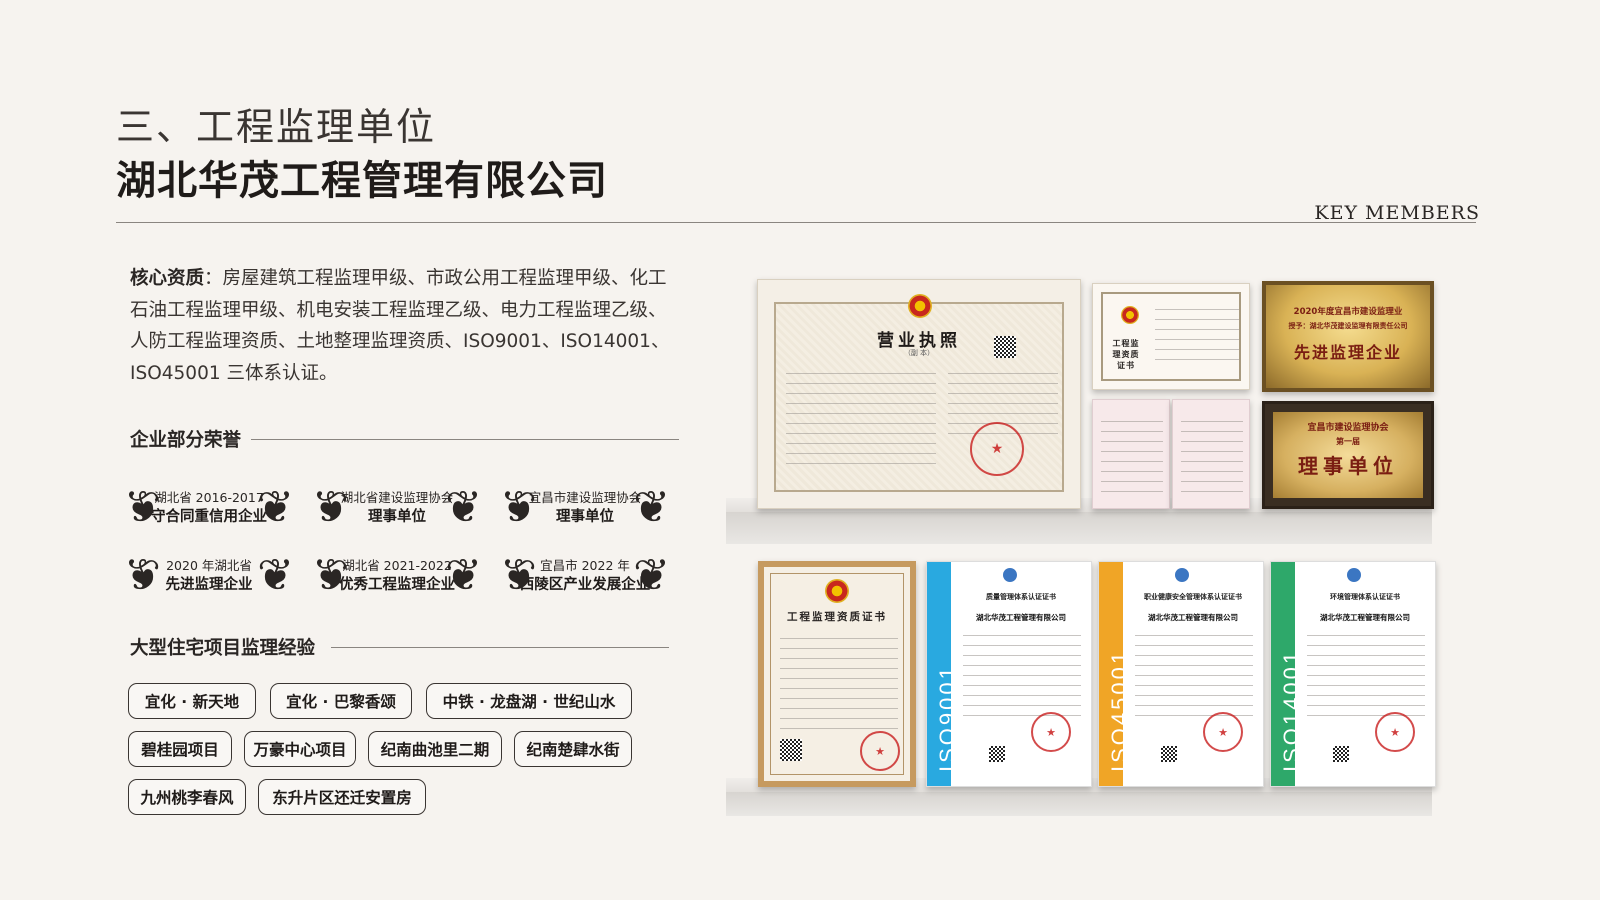  Describe the element at coordinates (529, 701) in the screenshot. I see `project-tag: 中铁 · 龙盘湖 · 世纪山水` at that location.